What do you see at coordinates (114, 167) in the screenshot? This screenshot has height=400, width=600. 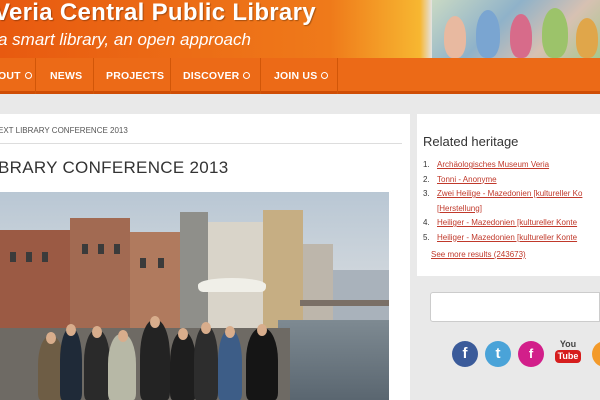 I see `page-title: BRARY CONFERENCE 2013` at bounding box center [114, 167].